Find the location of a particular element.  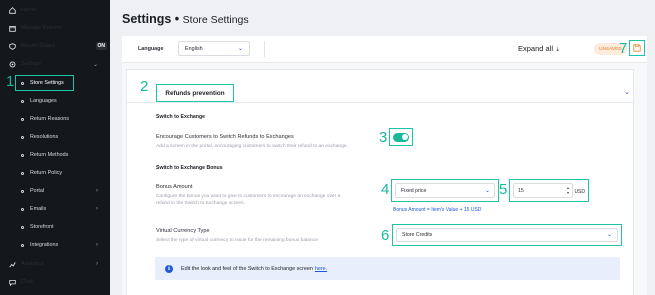

section-title: Refunds prevention is located at coordinates (195, 93).